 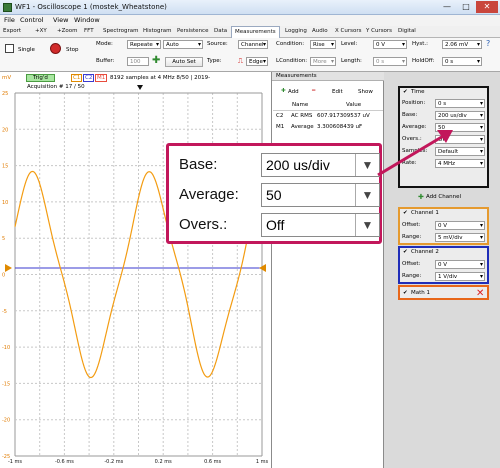 I want to click on ch1-offset-select: 0 V, so click(x=460, y=225).